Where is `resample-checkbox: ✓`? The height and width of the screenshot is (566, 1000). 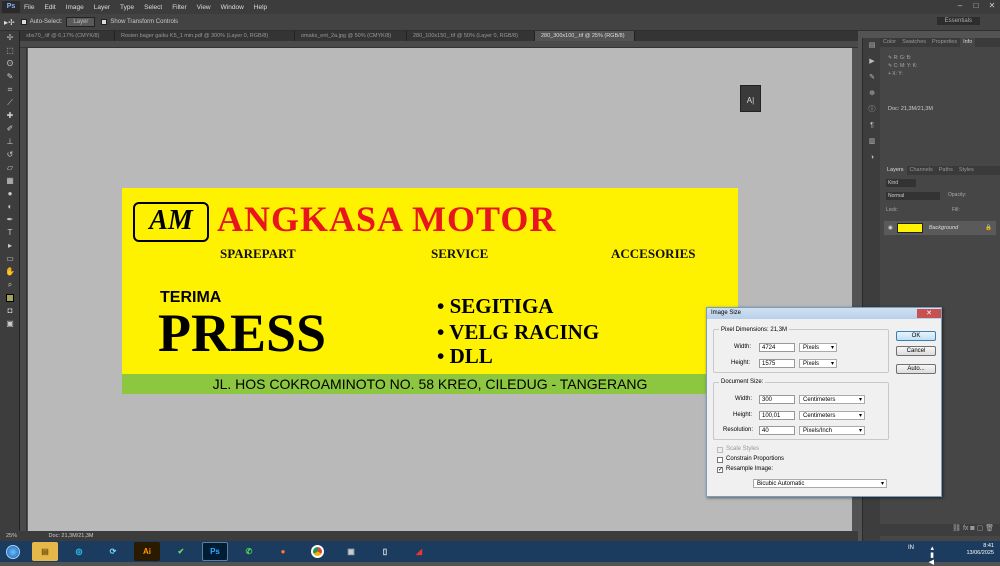 resample-checkbox: ✓ is located at coordinates (720, 470).